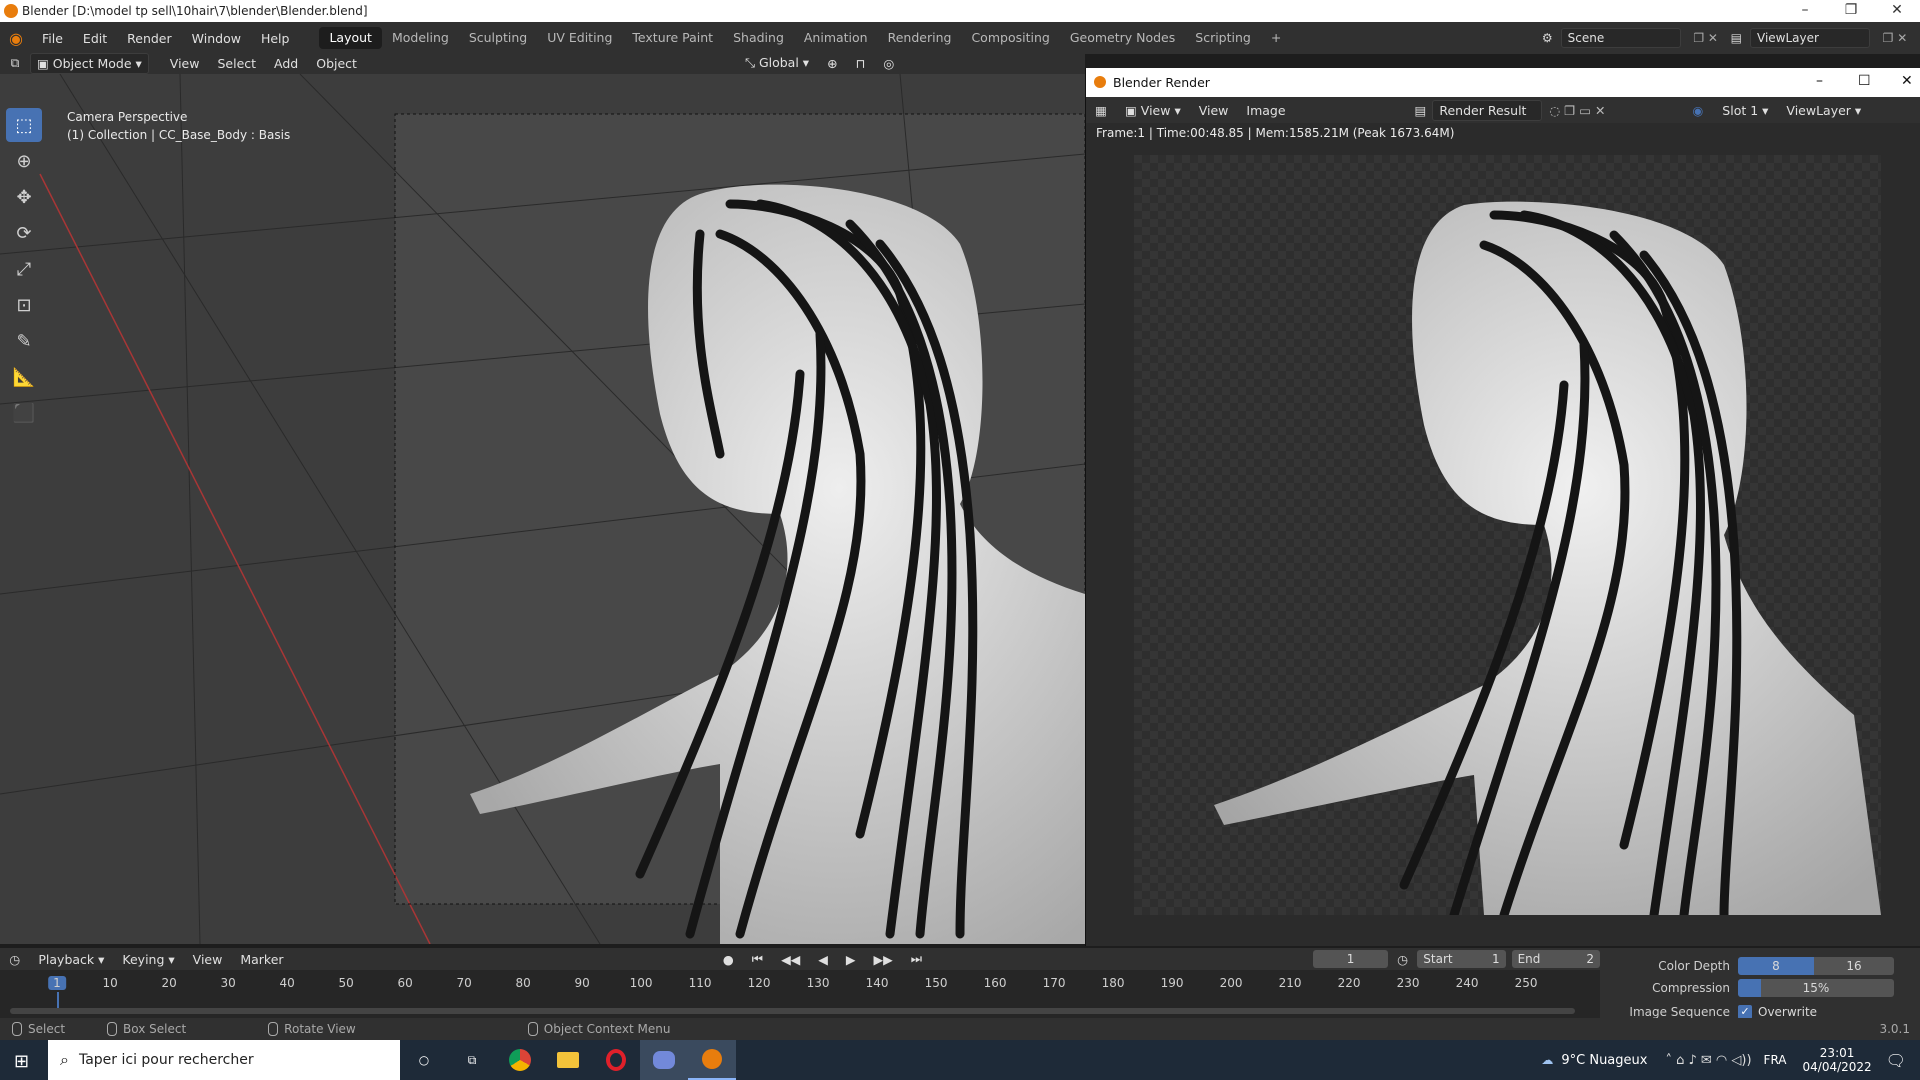 The image size is (1920, 1080). What do you see at coordinates (777, 63) in the screenshot?
I see `transform-orientation-dropdown: ⤡ Global ▾` at bounding box center [777, 63].